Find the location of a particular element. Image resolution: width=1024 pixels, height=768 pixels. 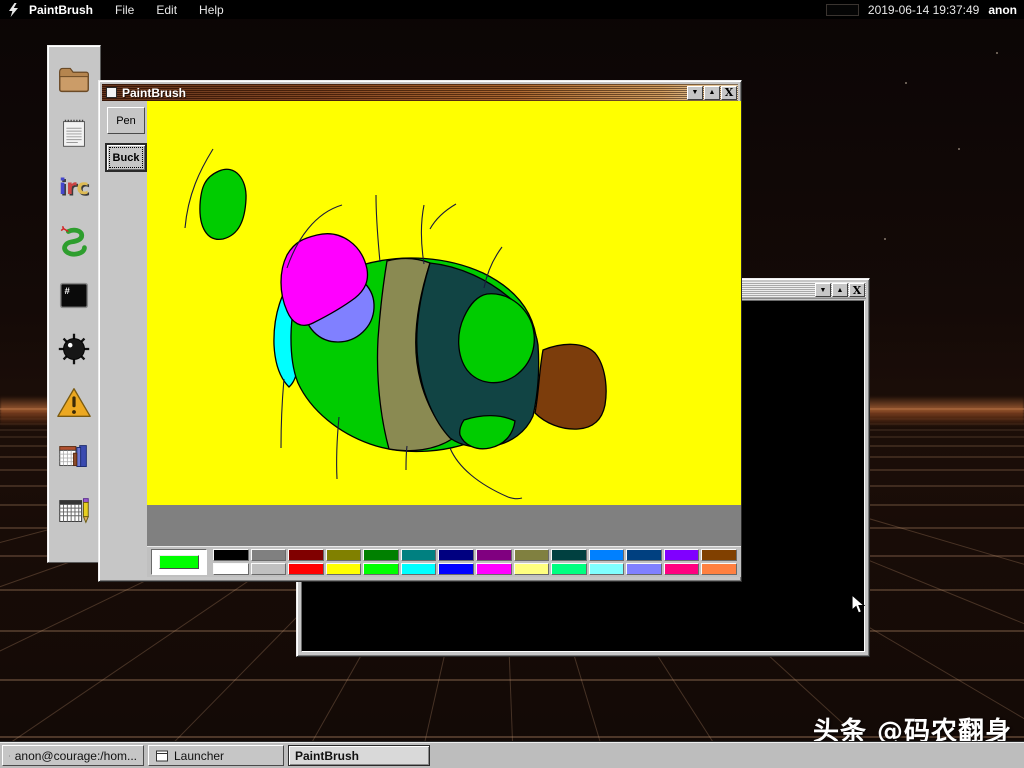

notepad-icon is located at coordinates (74, 133).